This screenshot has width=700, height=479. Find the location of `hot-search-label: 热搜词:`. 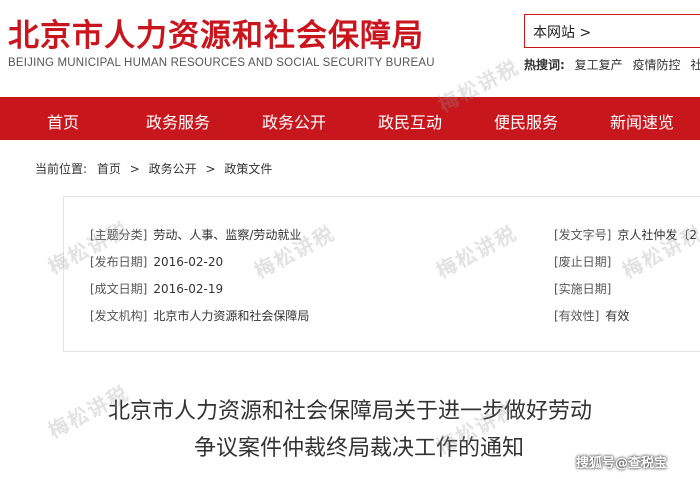

hot-search-label: 热搜词: is located at coordinates (544, 65).